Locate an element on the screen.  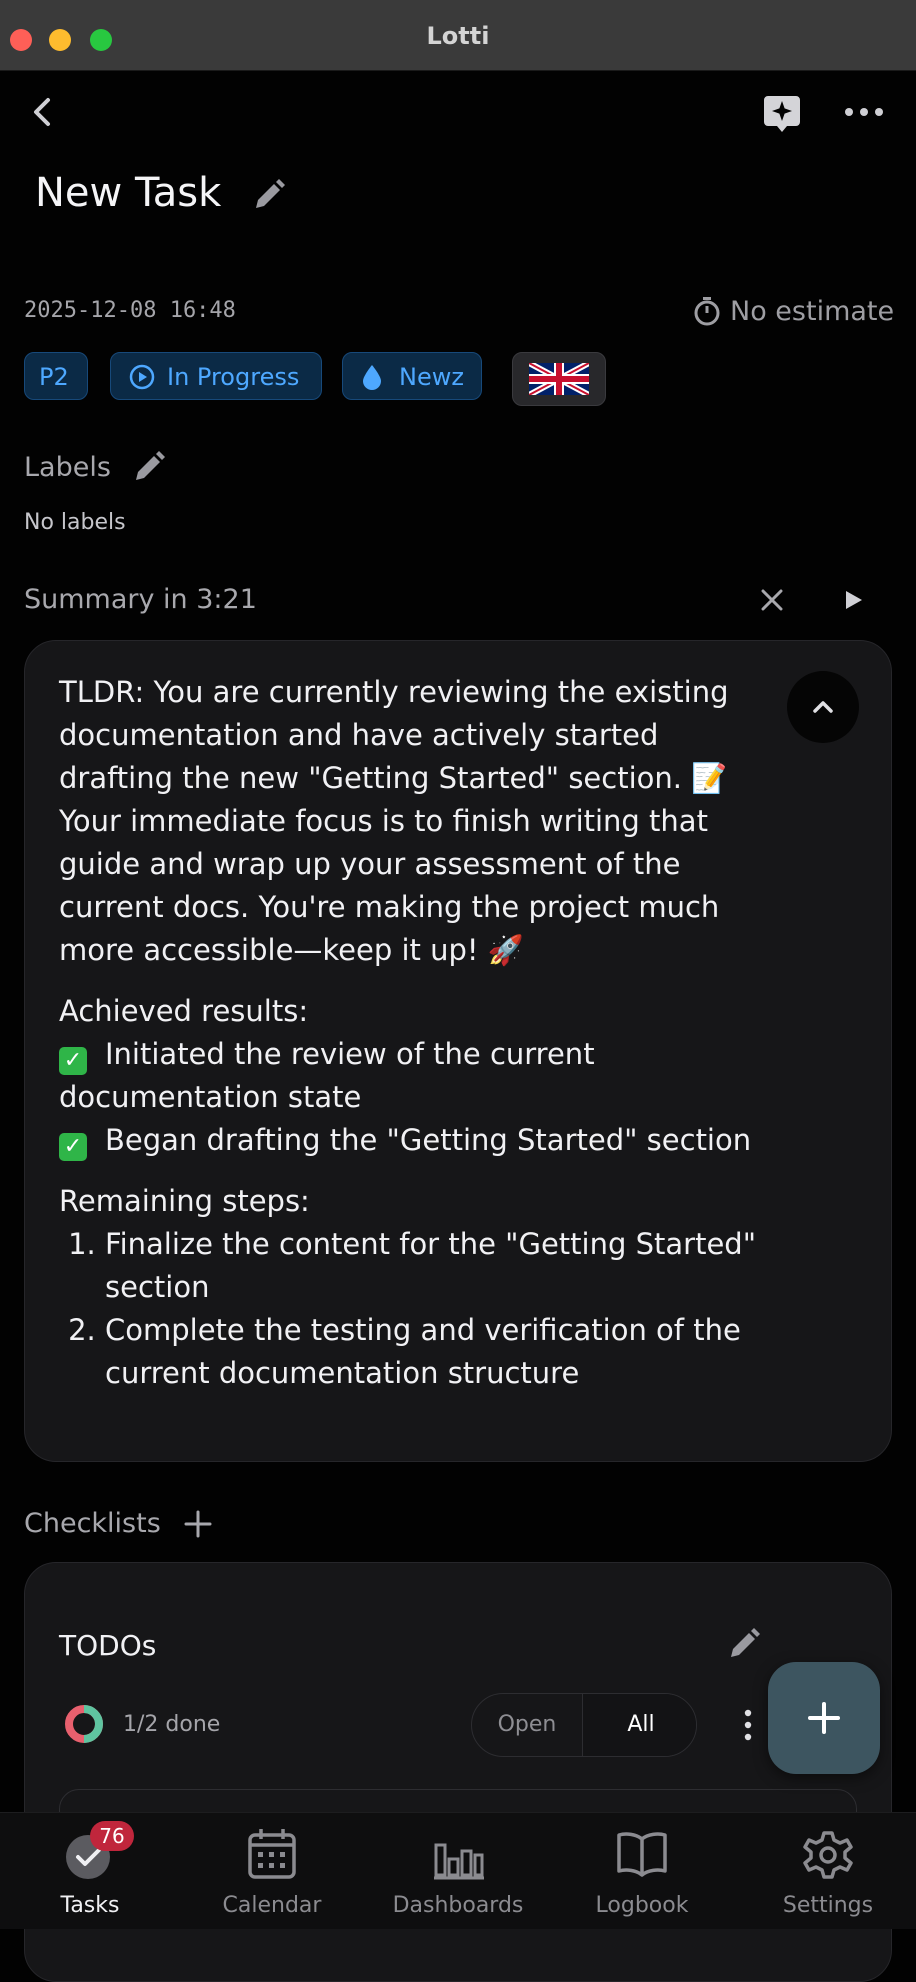
checklist-filter: Open All is located at coordinates (584, 1725).